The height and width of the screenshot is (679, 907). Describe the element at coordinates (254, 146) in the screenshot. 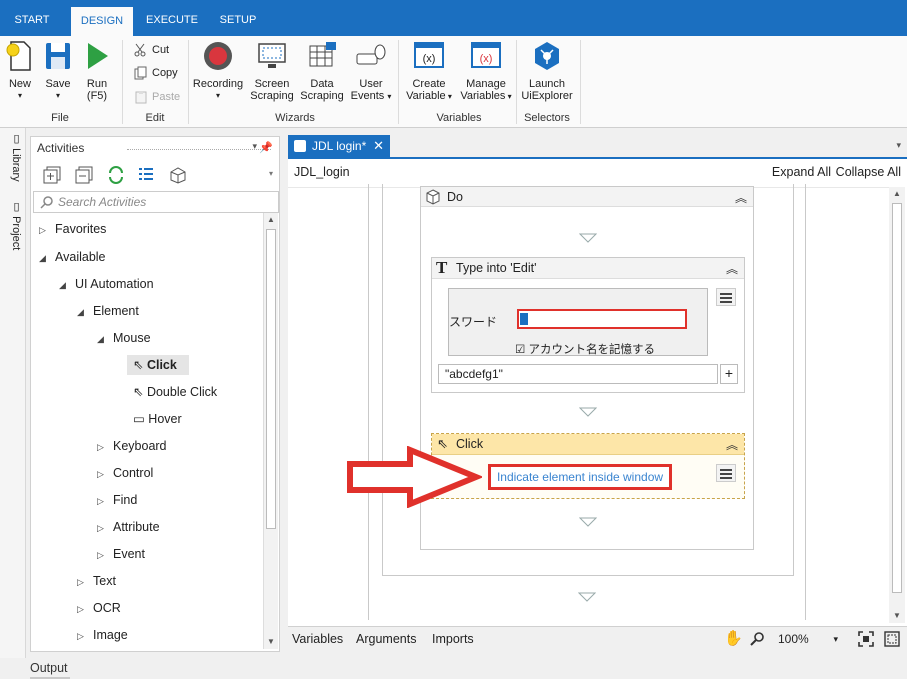

I see `panel-menu-icon: ▾` at that location.